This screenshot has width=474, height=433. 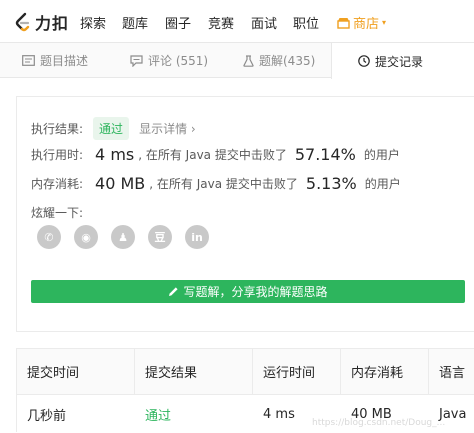 What do you see at coordinates (57, 155) in the screenshot?
I see `runtime-label: 执行用时:` at bounding box center [57, 155].